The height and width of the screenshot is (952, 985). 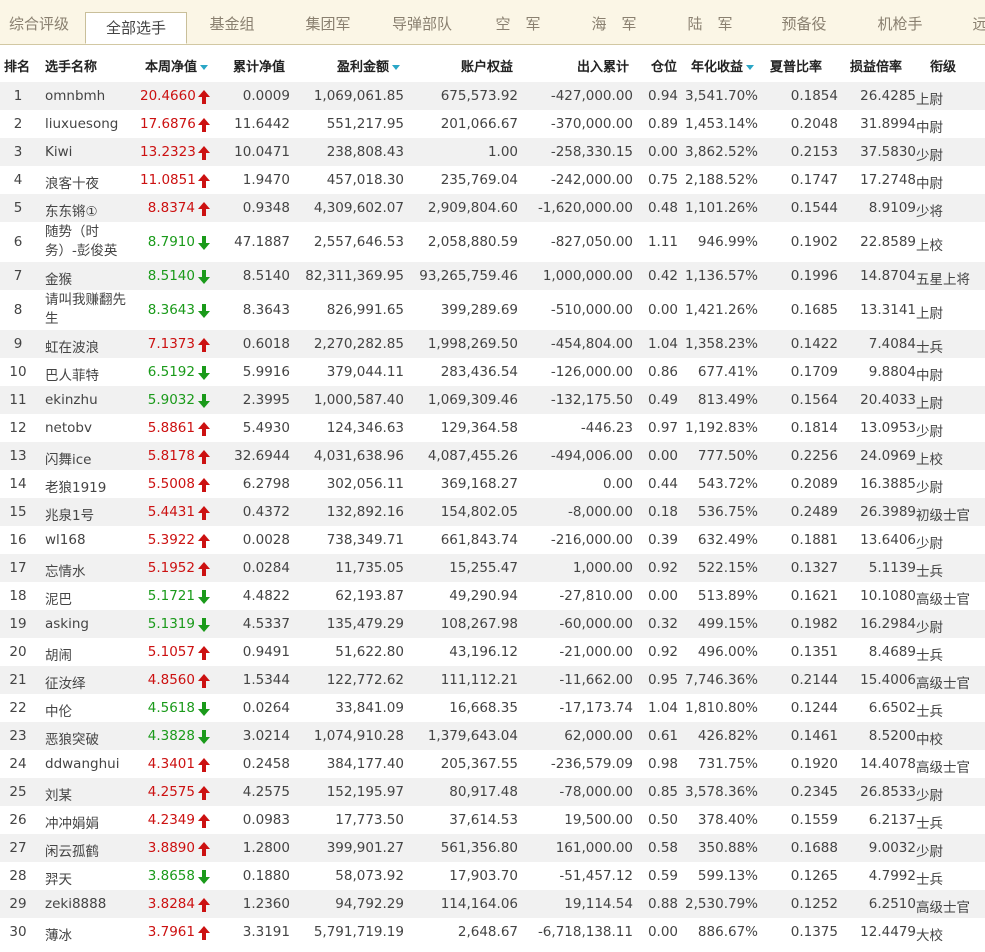 What do you see at coordinates (86, 124) in the screenshot?
I see `cell-player-name: liuxuesong` at bounding box center [86, 124].